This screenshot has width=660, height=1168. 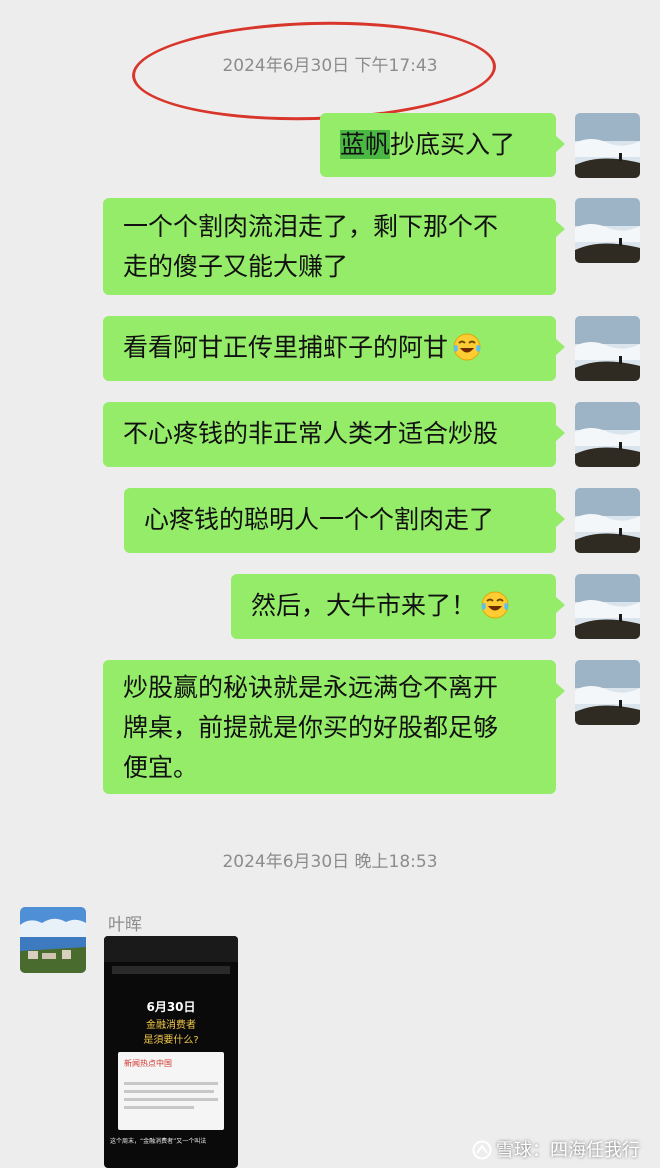 I want to click on message-bubble-4: 不心疼钱的非正常人类才适合炒股, so click(x=334, y=434).